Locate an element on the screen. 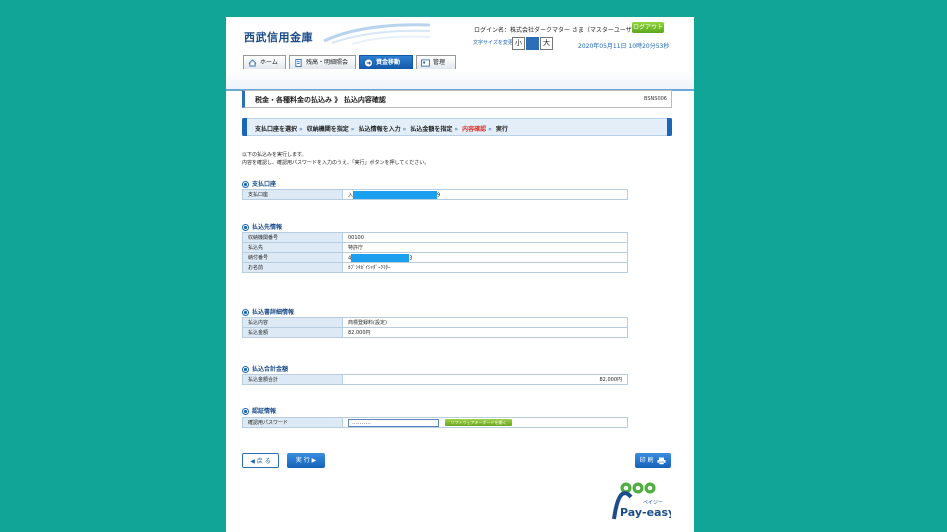 This screenshot has width=947, height=532. fontsize-small-button: 小 is located at coordinates (518, 43).